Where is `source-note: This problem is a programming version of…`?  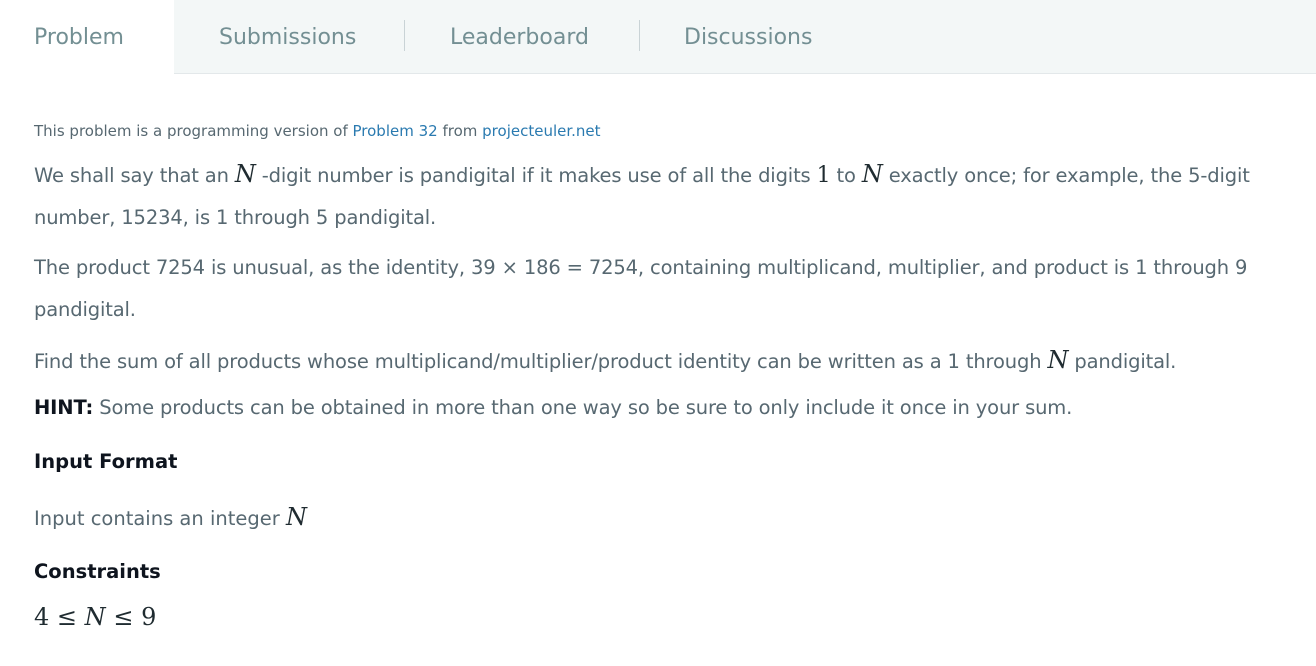
source-note: This problem is a programming version of… is located at coordinates (664, 131).